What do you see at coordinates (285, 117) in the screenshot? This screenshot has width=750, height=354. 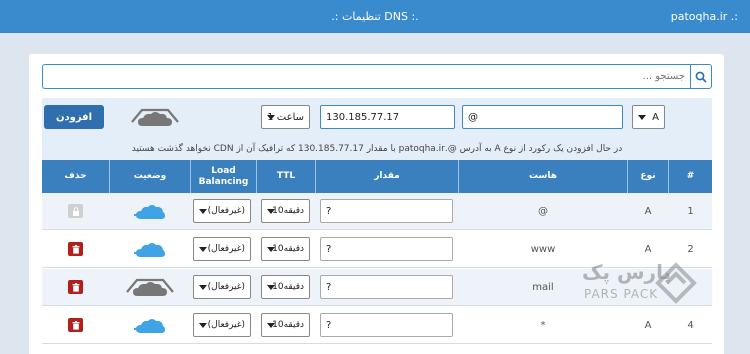 I see `ttl-select: 1 ساعت` at bounding box center [285, 117].